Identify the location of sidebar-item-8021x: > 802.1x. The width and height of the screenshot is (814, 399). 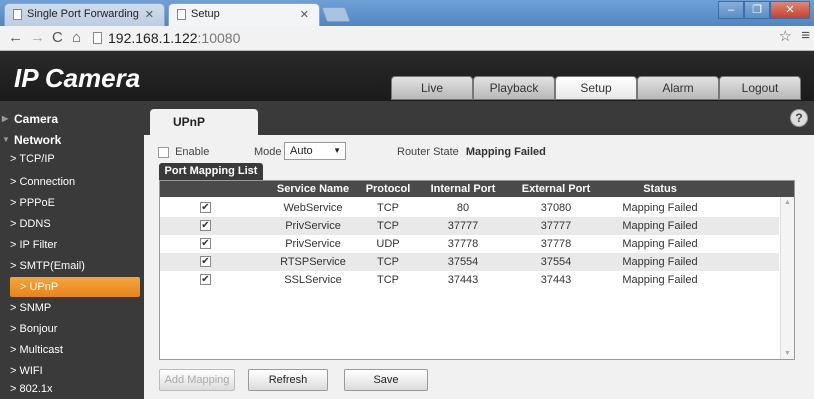
(72, 389).